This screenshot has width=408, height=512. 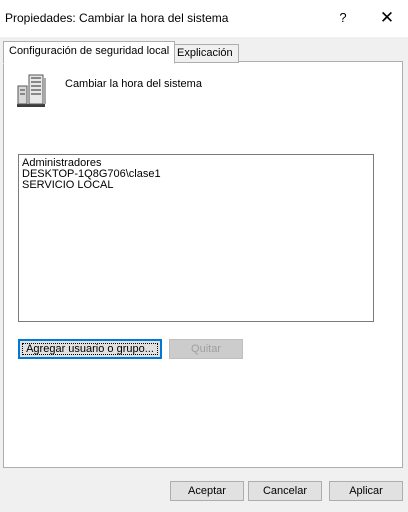 What do you see at coordinates (205, 53) in the screenshot?
I see `tab-explain: Explicación` at bounding box center [205, 53].